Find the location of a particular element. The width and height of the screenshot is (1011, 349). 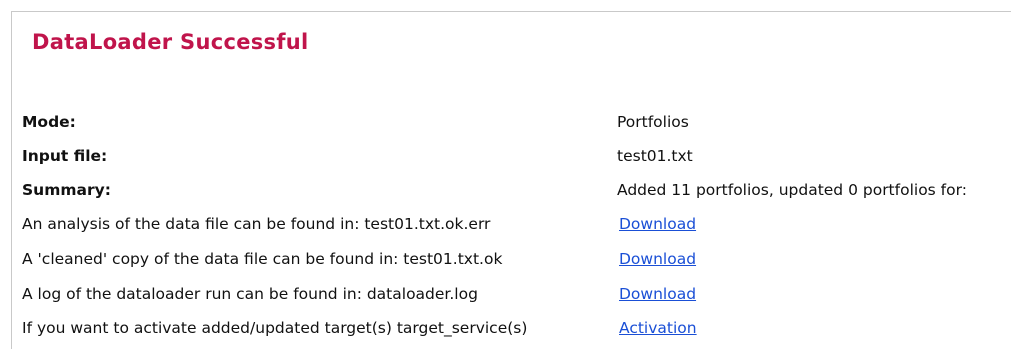

download-log-link: Download is located at coordinates (657, 294).